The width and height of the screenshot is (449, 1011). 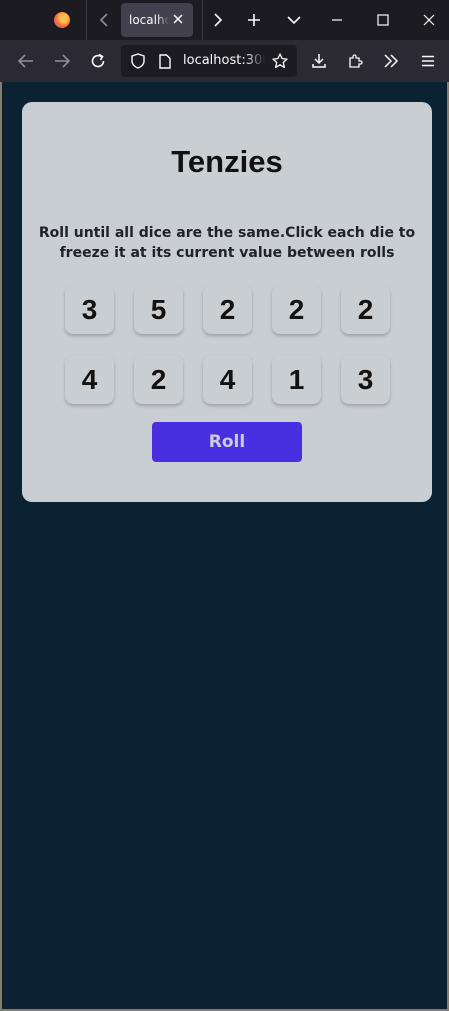 What do you see at coordinates (383, 20) in the screenshot?
I see `maximize-icon` at bounding box center [383, 20].